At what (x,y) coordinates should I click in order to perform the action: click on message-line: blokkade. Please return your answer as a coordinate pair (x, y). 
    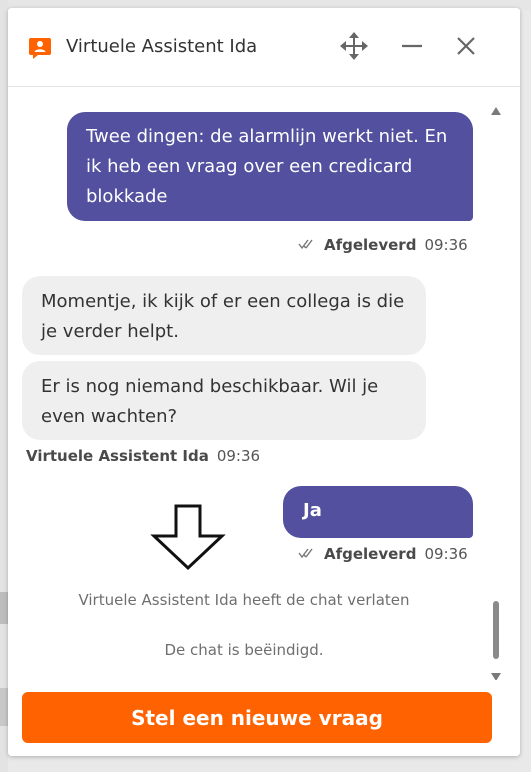
    Looking at the image, I should click on (127, 196).